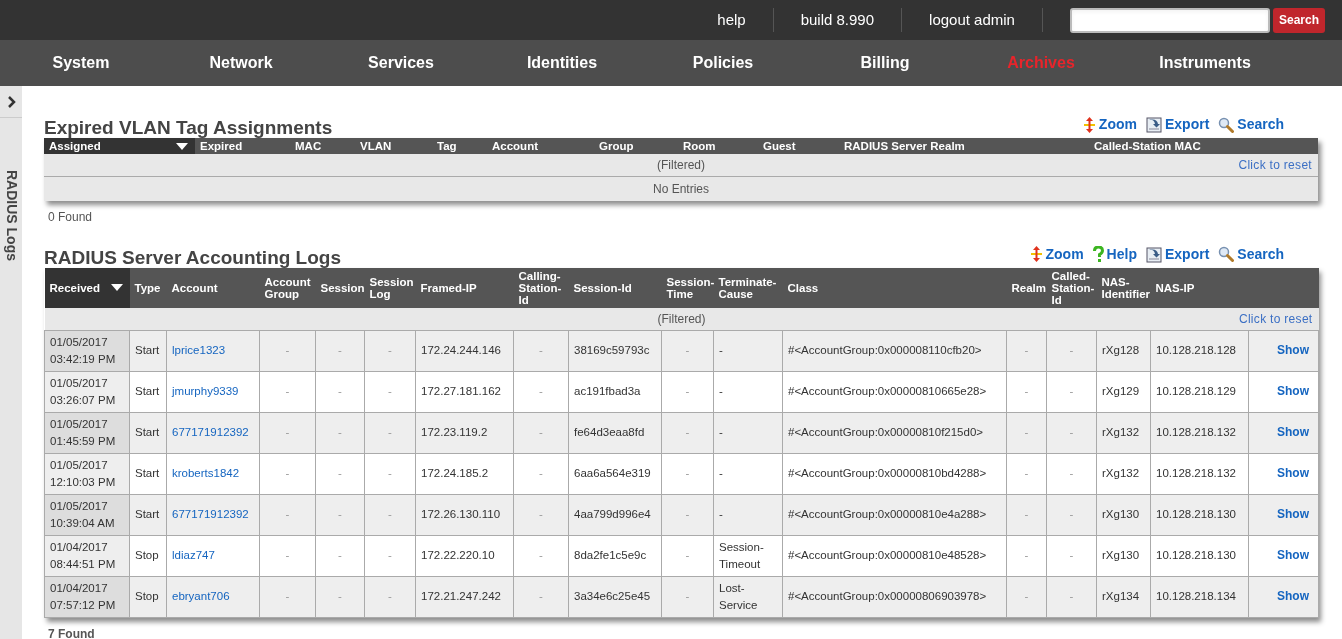  Describe the element at coordinates (70, 217) in the screenshot. I see `results-count: 0 Found` at that location.